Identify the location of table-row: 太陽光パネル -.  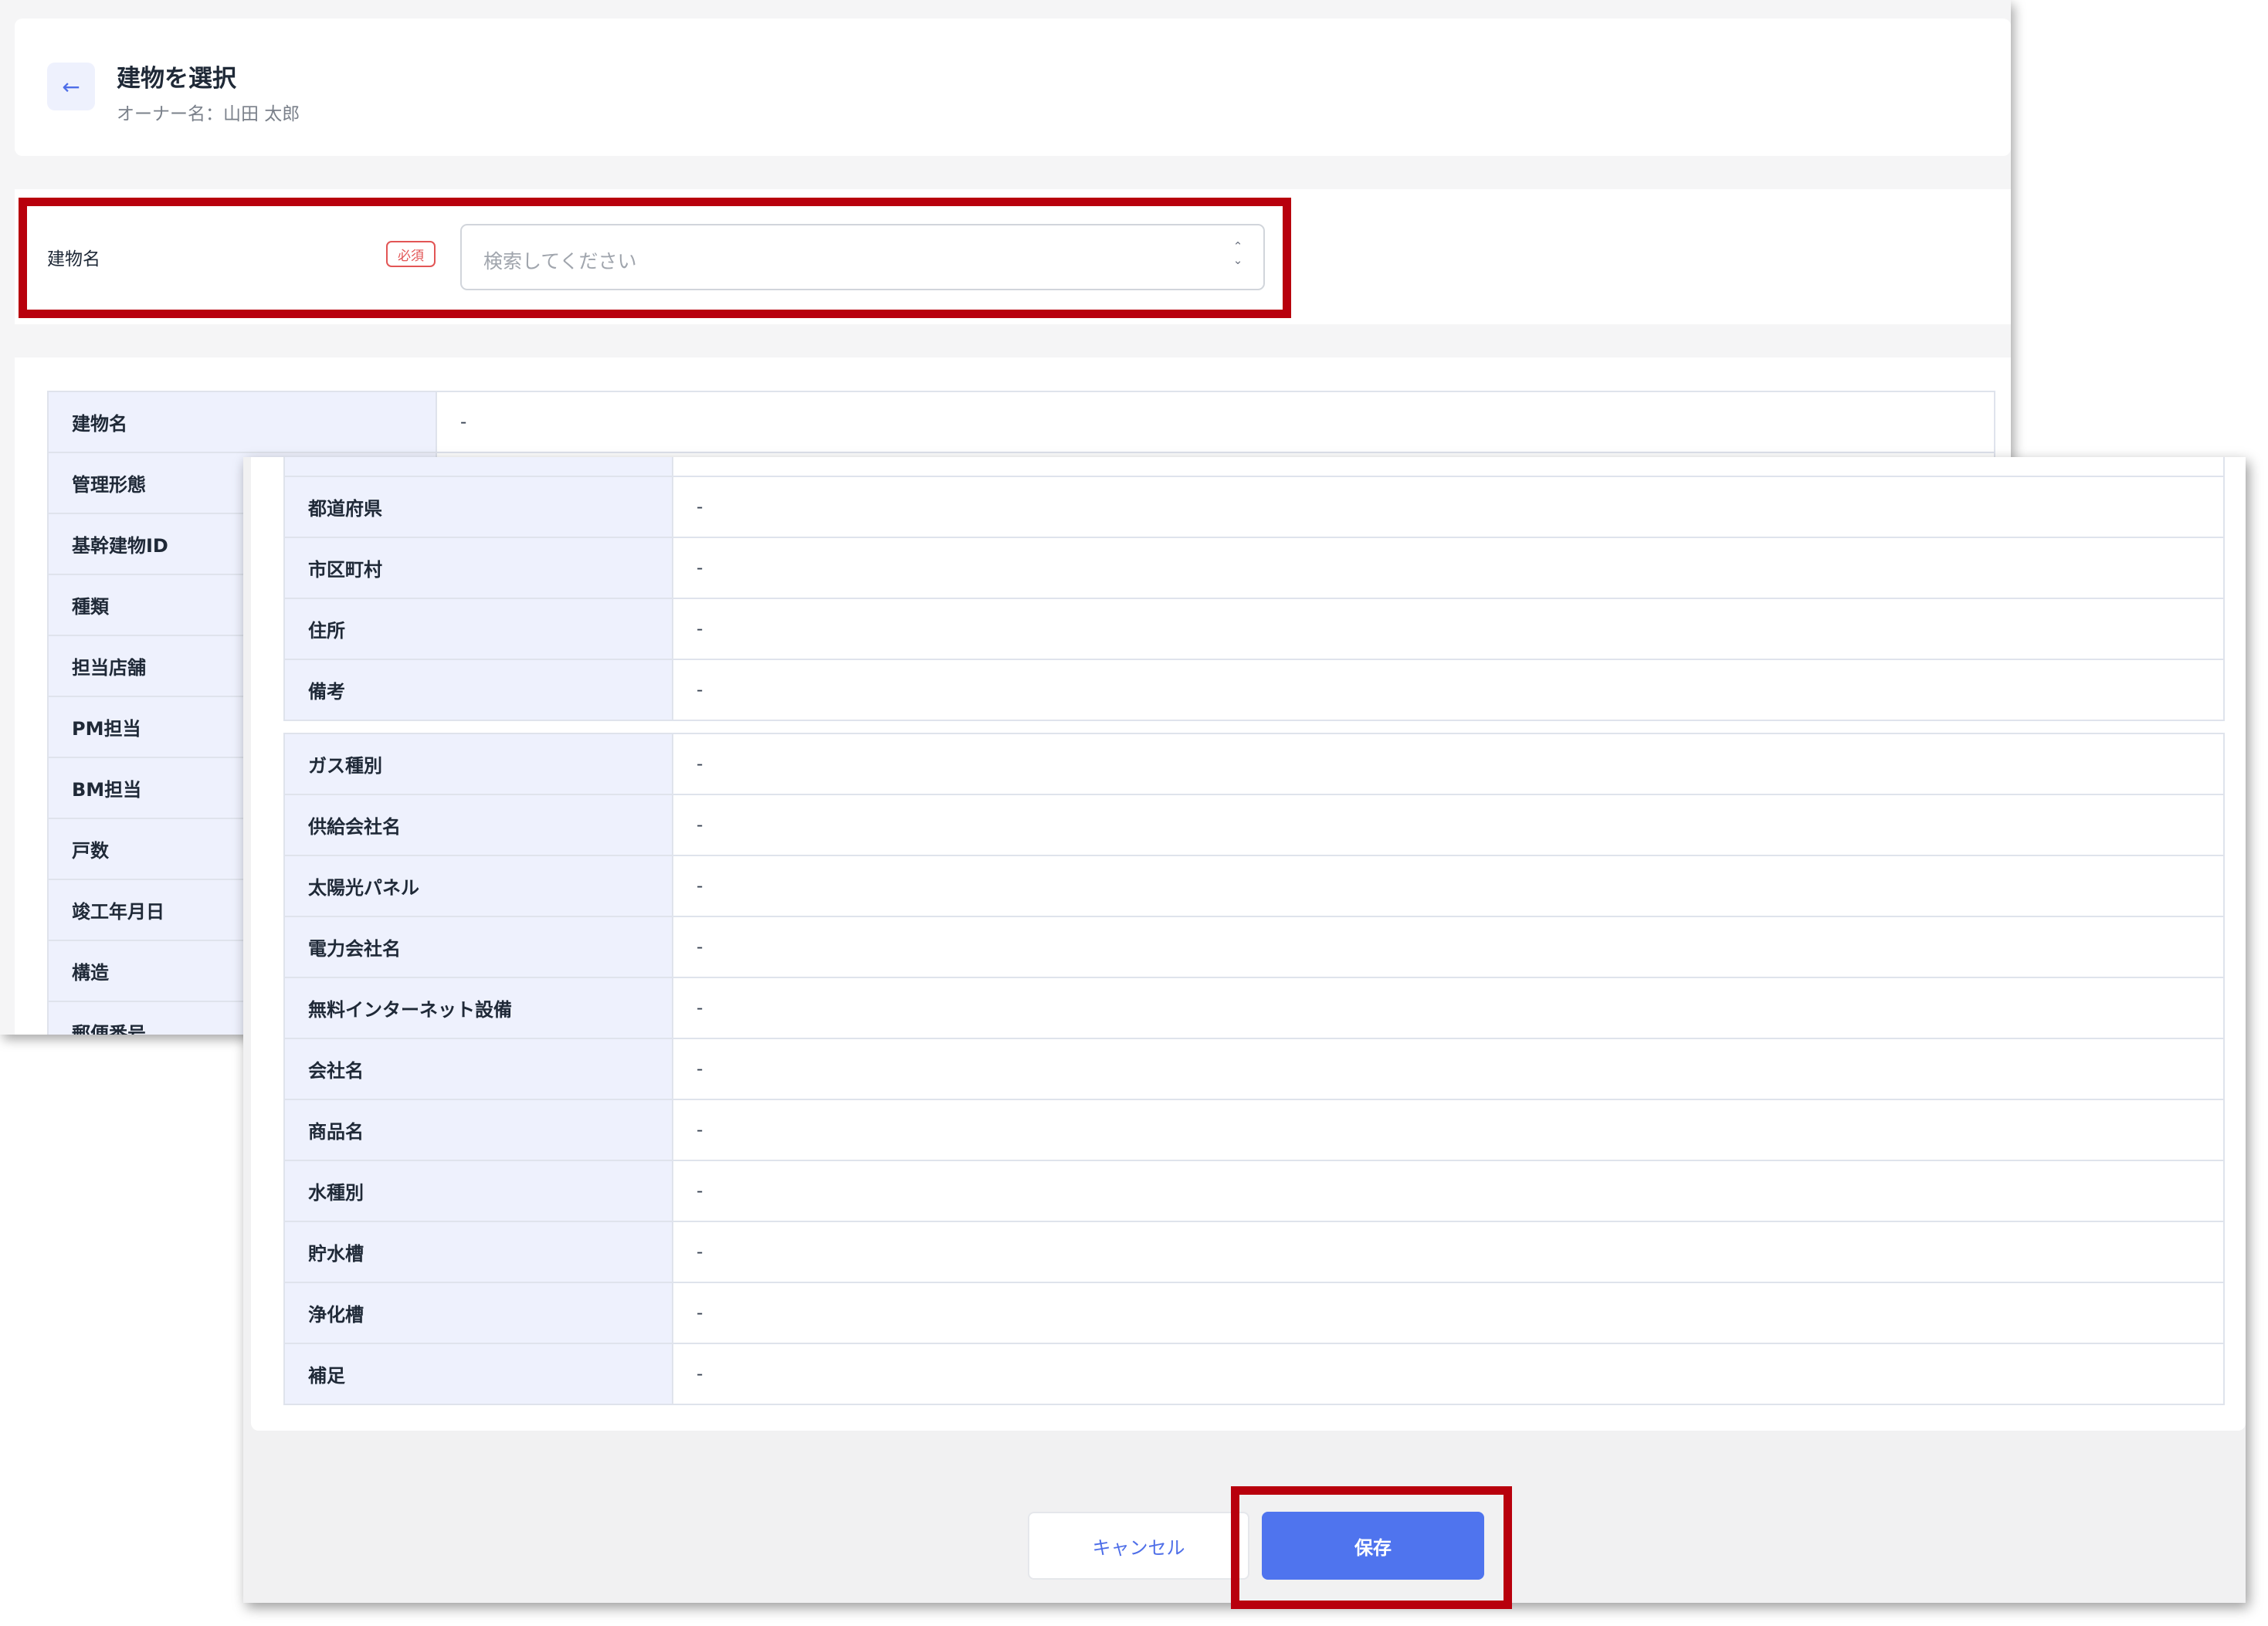
(1254, 886).